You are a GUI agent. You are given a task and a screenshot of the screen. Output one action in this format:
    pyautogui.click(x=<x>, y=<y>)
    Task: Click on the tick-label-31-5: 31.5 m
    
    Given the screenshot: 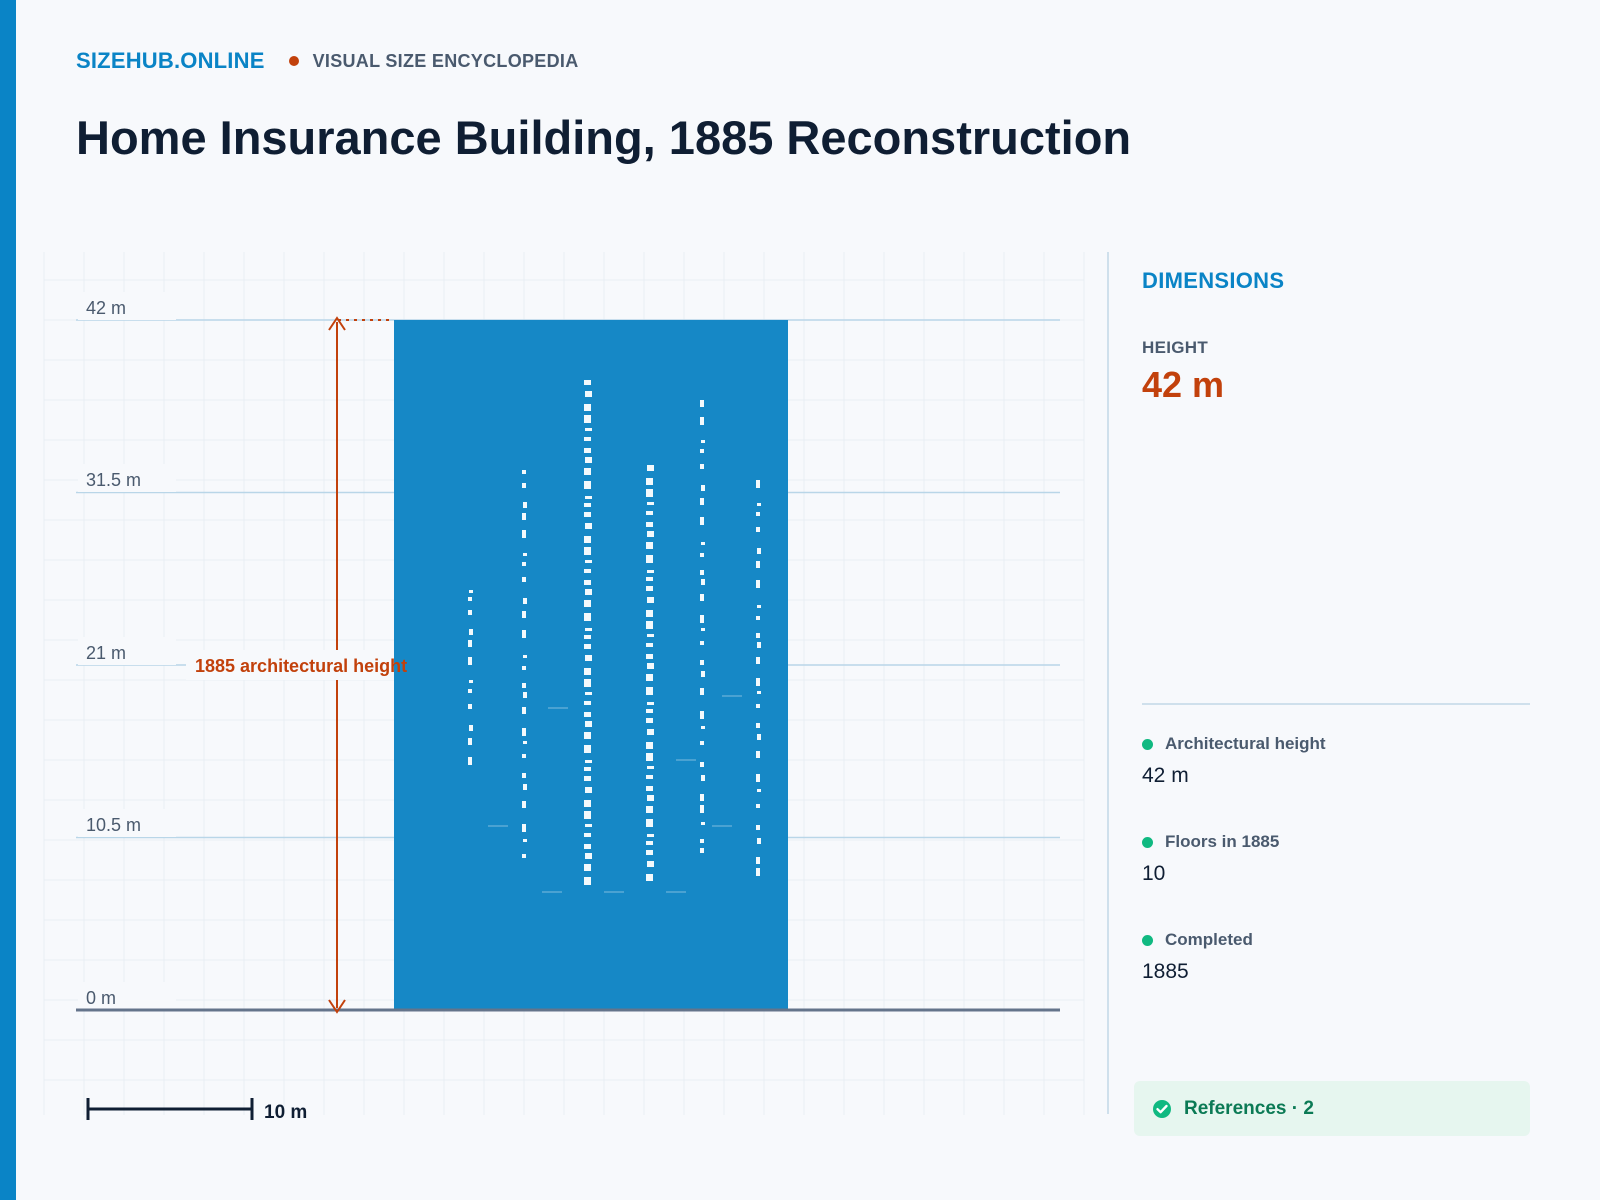 What is the action you would take?
    pyautogui.click(x=127, y=478)
    